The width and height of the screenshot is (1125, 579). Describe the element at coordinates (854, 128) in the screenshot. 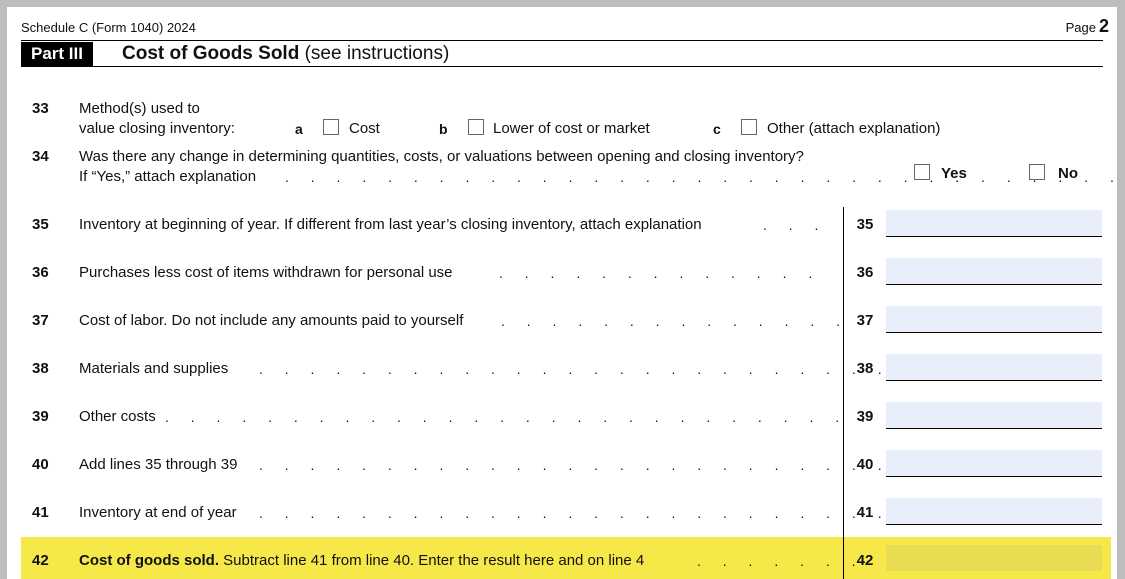

I see `other-label: Other (attach explanation)` at that location.